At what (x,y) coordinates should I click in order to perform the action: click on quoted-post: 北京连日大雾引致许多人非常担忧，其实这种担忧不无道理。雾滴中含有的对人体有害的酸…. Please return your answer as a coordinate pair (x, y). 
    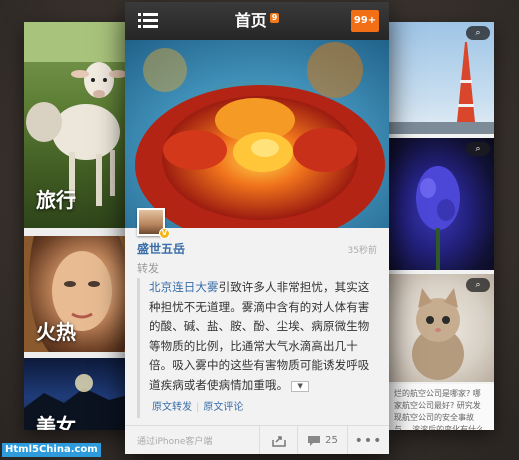
    Looking at the image, I should click on (257, 348).